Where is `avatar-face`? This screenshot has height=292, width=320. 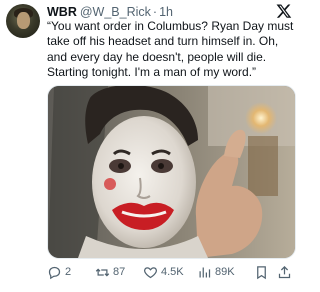
avatar-face is located at coordinates (23, 20).